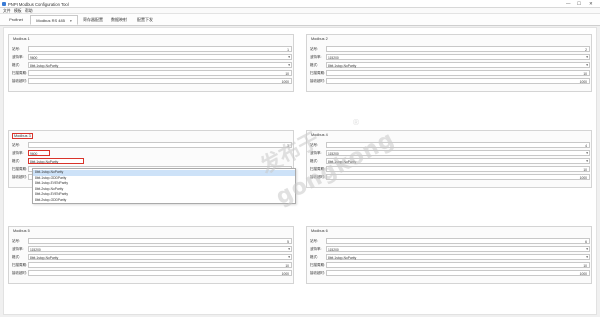 This screenshot has height=317, width=600. What do you see at coordinates (160, 57) in the screenshot?
I see `baud-select: 9600 ▾` at bounding box center [160, 57].